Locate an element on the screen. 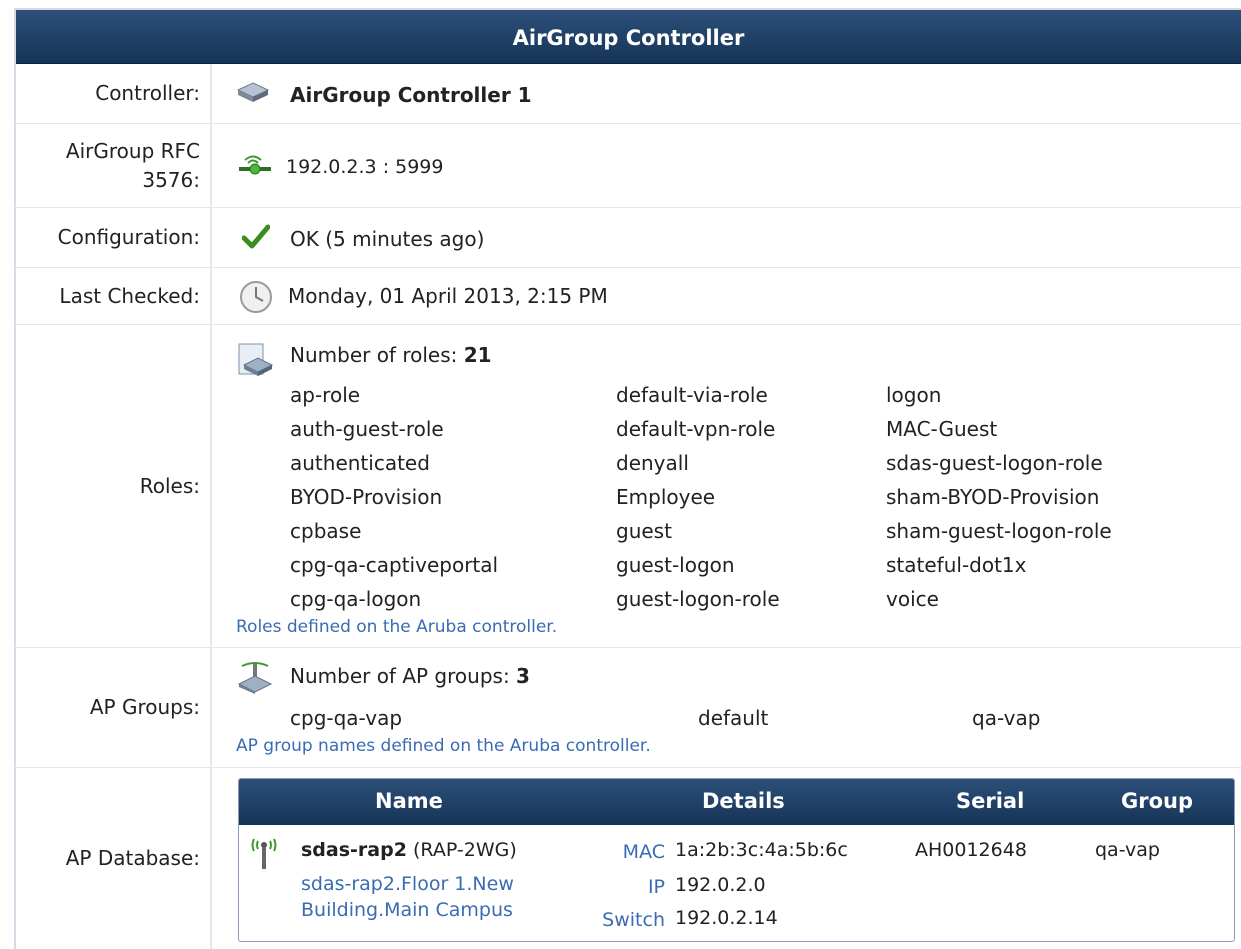 The width and height of the screenshot is (1241, 949). ap-database-label: AP Database: is located at coordinates (113, 858).